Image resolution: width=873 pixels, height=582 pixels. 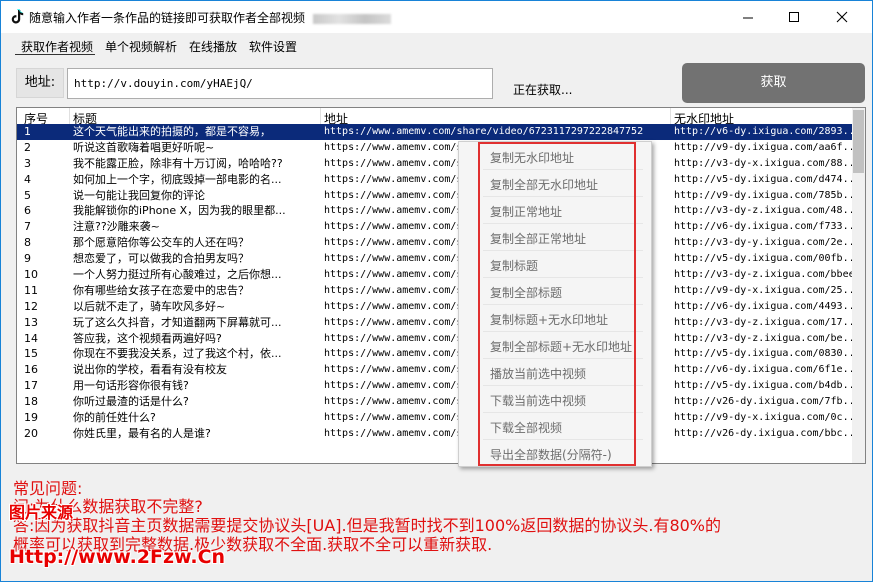 I want to click on list-header: 序号 标题 地址 无水印地址, so click(x=435, y=117).